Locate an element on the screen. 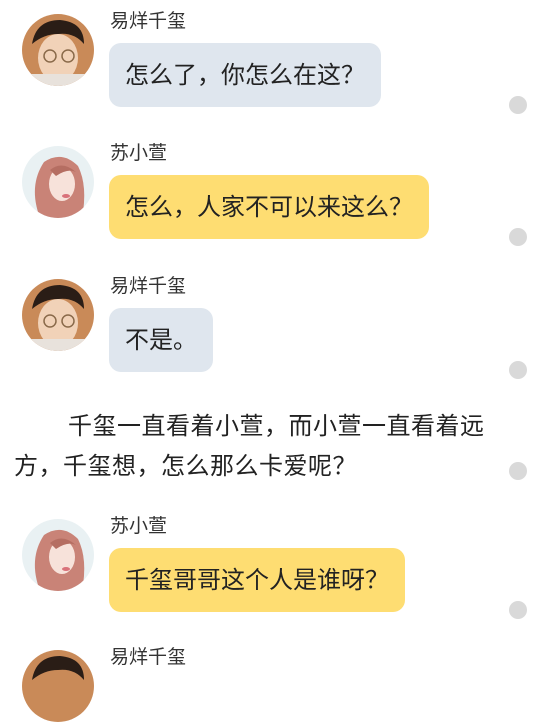  message-bubble: 千玺哥哥这个人是谁呀？ is located at coordinates (257, 580).